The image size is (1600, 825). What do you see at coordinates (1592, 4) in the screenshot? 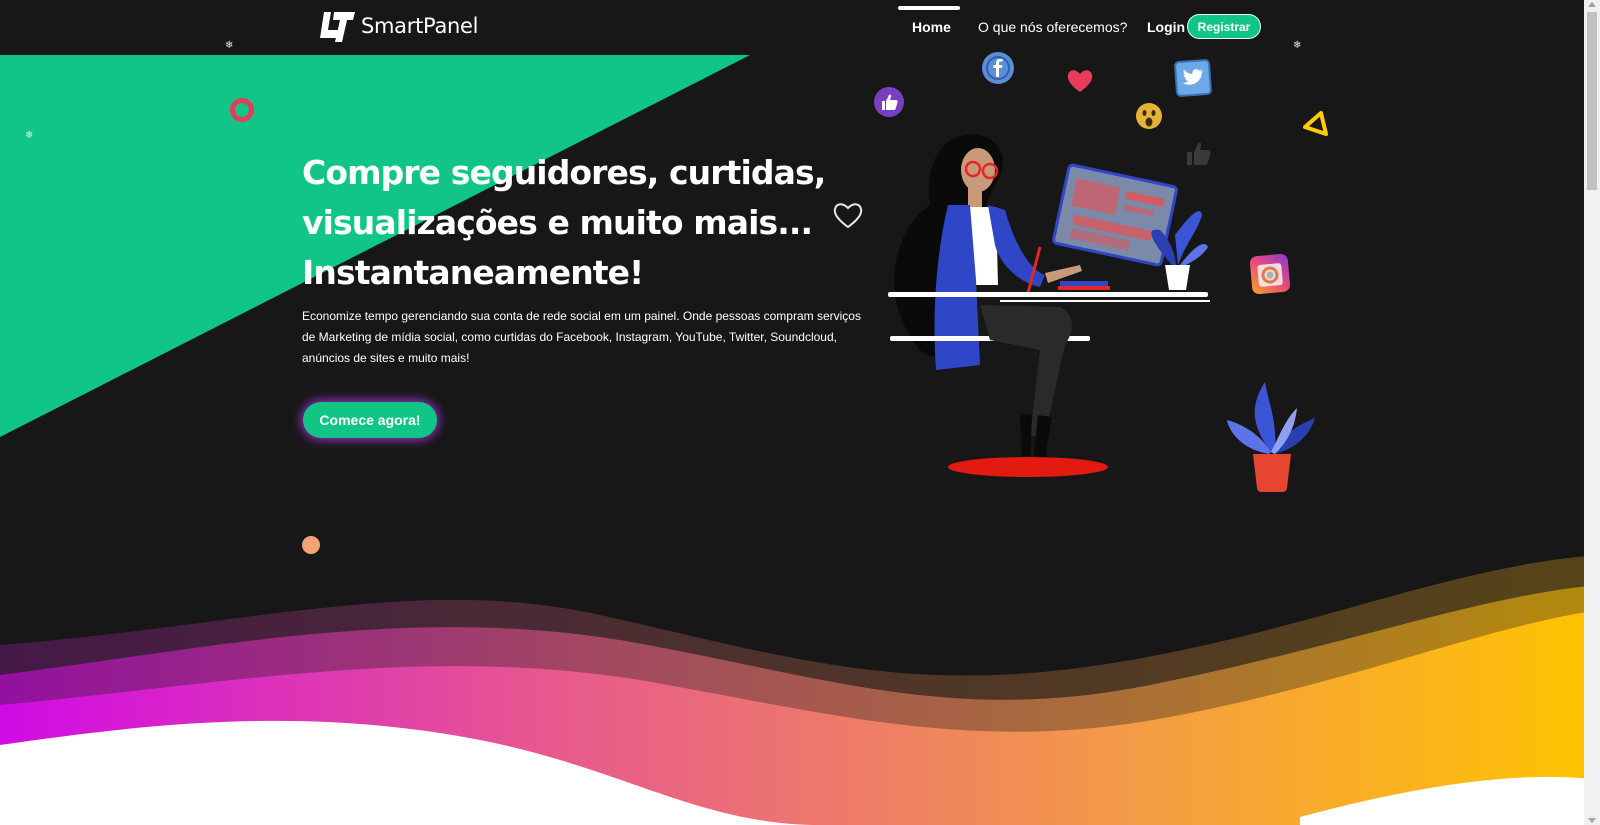
I see `scroll-up-arrow-icon` at bounding box center [1592, 4].